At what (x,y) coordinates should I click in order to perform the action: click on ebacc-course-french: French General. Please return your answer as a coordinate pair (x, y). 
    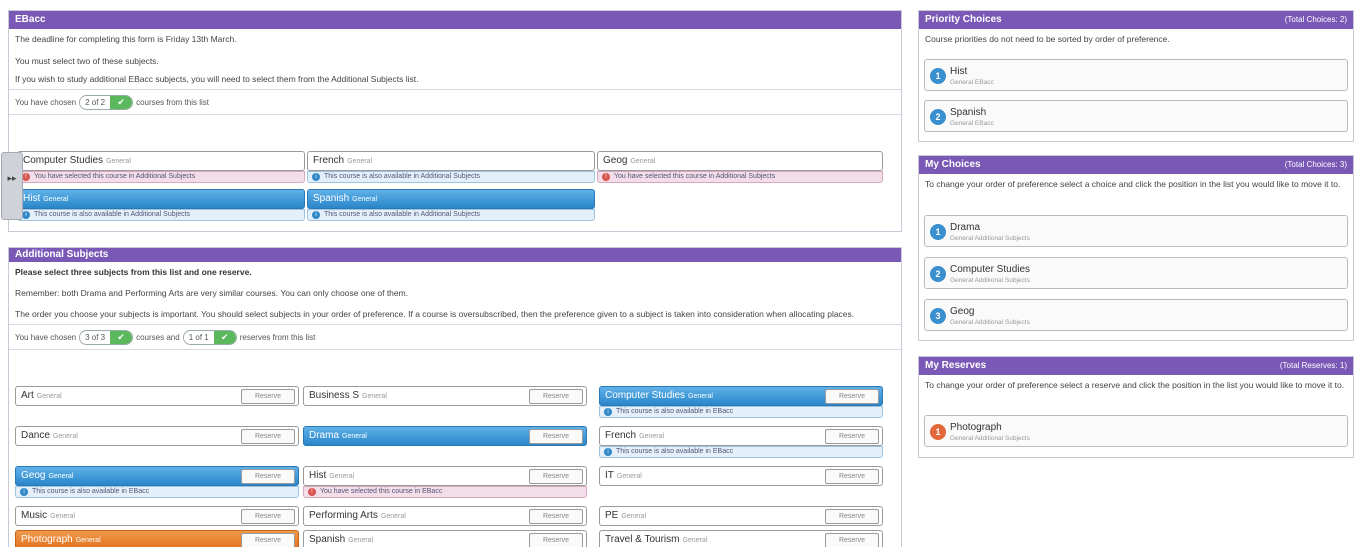
    Looking at the image, I should click on (451, 161).